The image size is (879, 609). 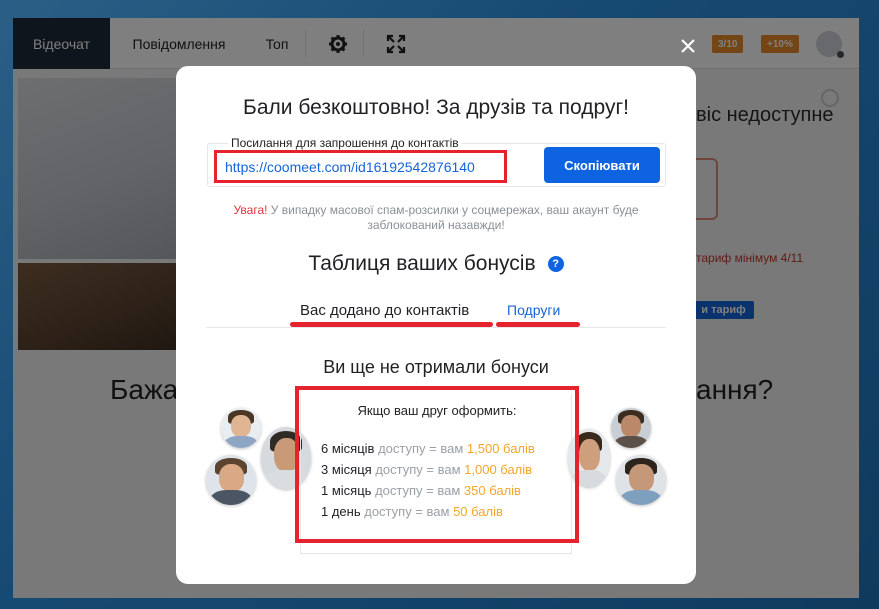 I want to click on term-period: 6 місяців, so click(x=348, y=448).